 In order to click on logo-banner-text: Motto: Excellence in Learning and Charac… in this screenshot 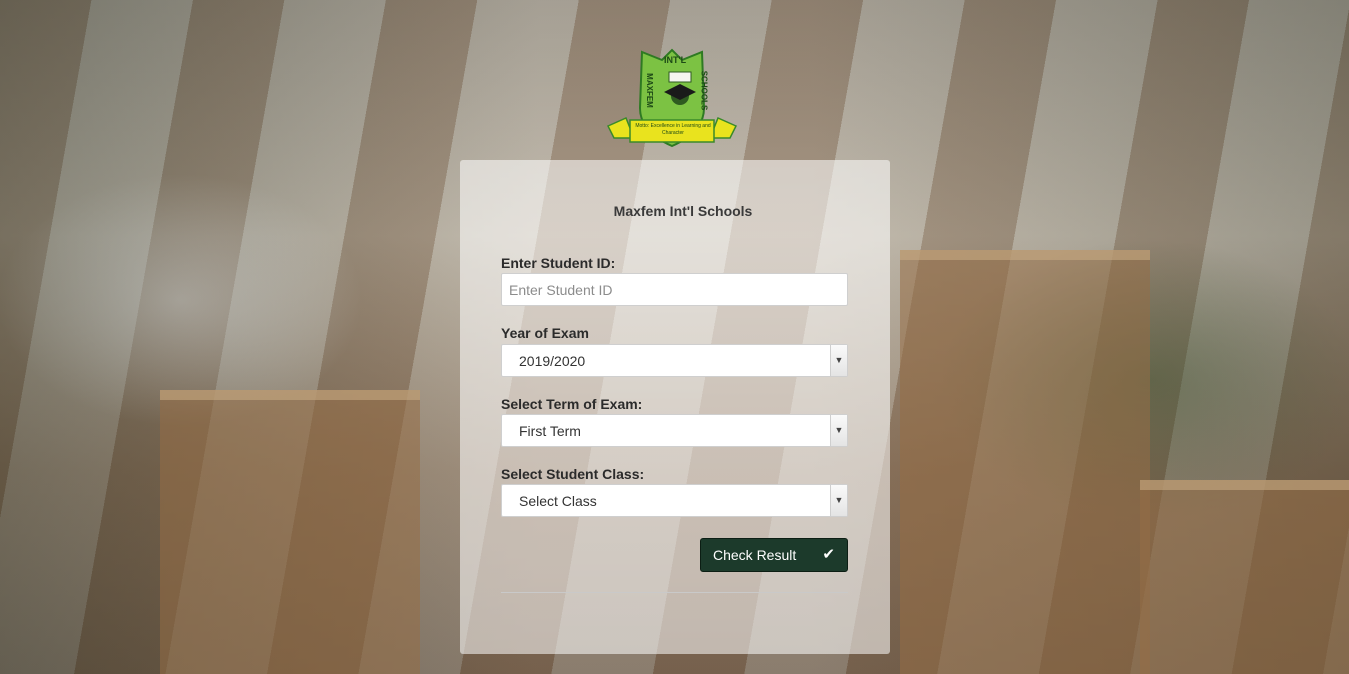, I will do `click(673, 129)`.